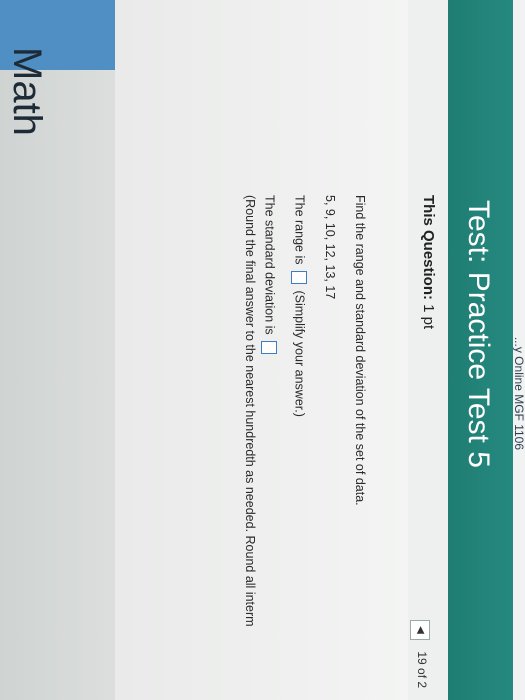 This screenshot has width=525, height=700. I want to click on course-name: ...y Online MGF 1106, so click(518, 393).